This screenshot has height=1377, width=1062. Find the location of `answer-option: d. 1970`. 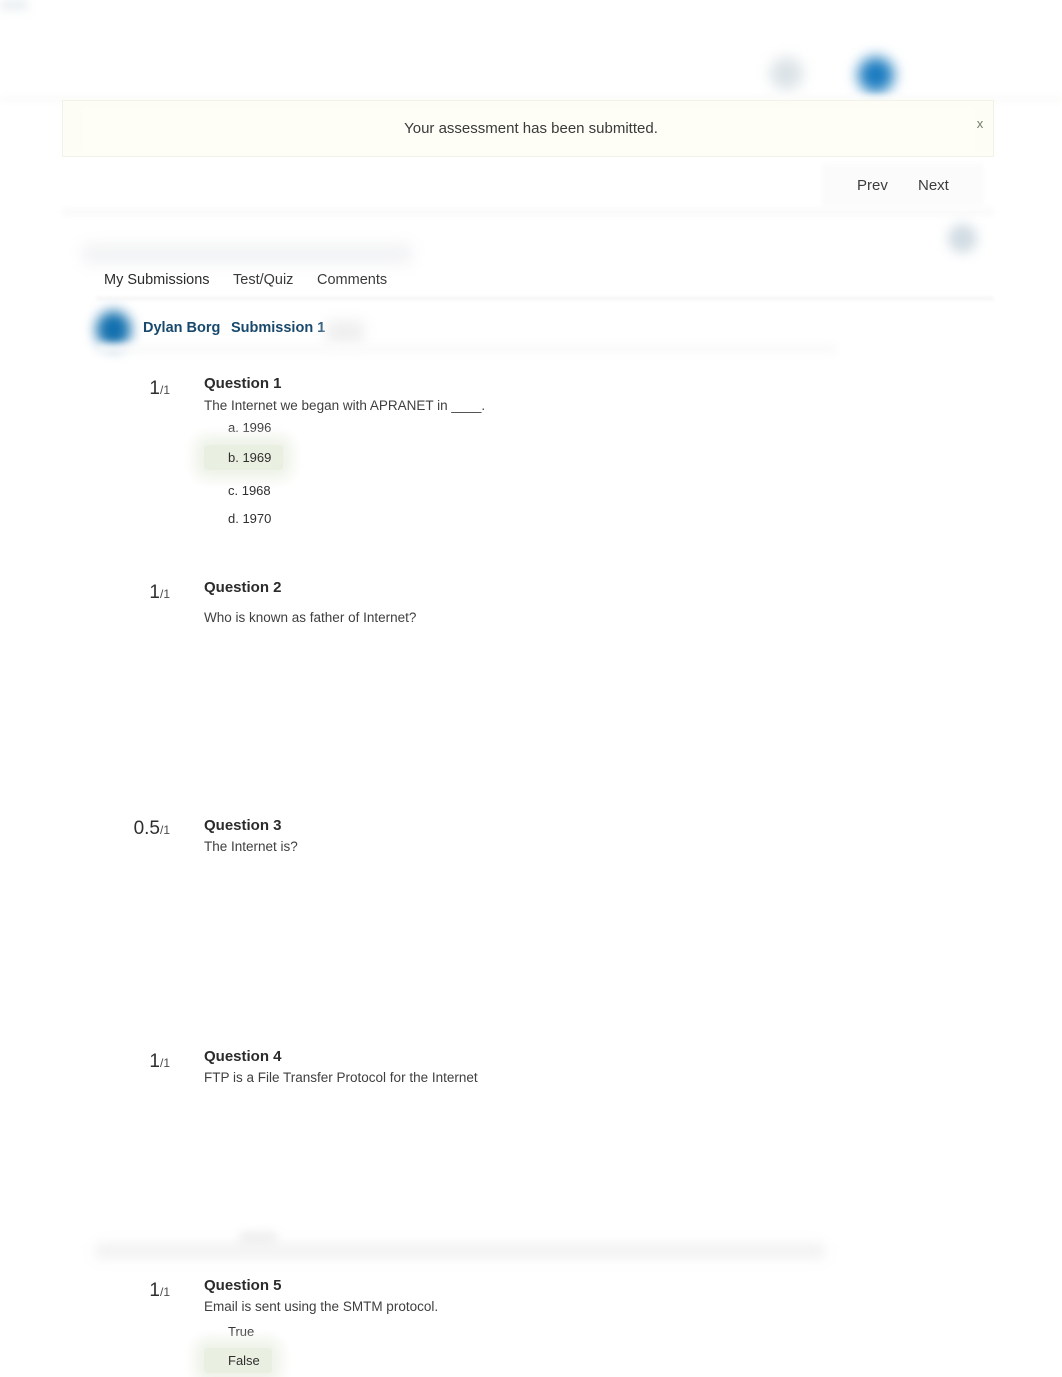

answer-option: d. 1970 is located at coordinates (243, 518).